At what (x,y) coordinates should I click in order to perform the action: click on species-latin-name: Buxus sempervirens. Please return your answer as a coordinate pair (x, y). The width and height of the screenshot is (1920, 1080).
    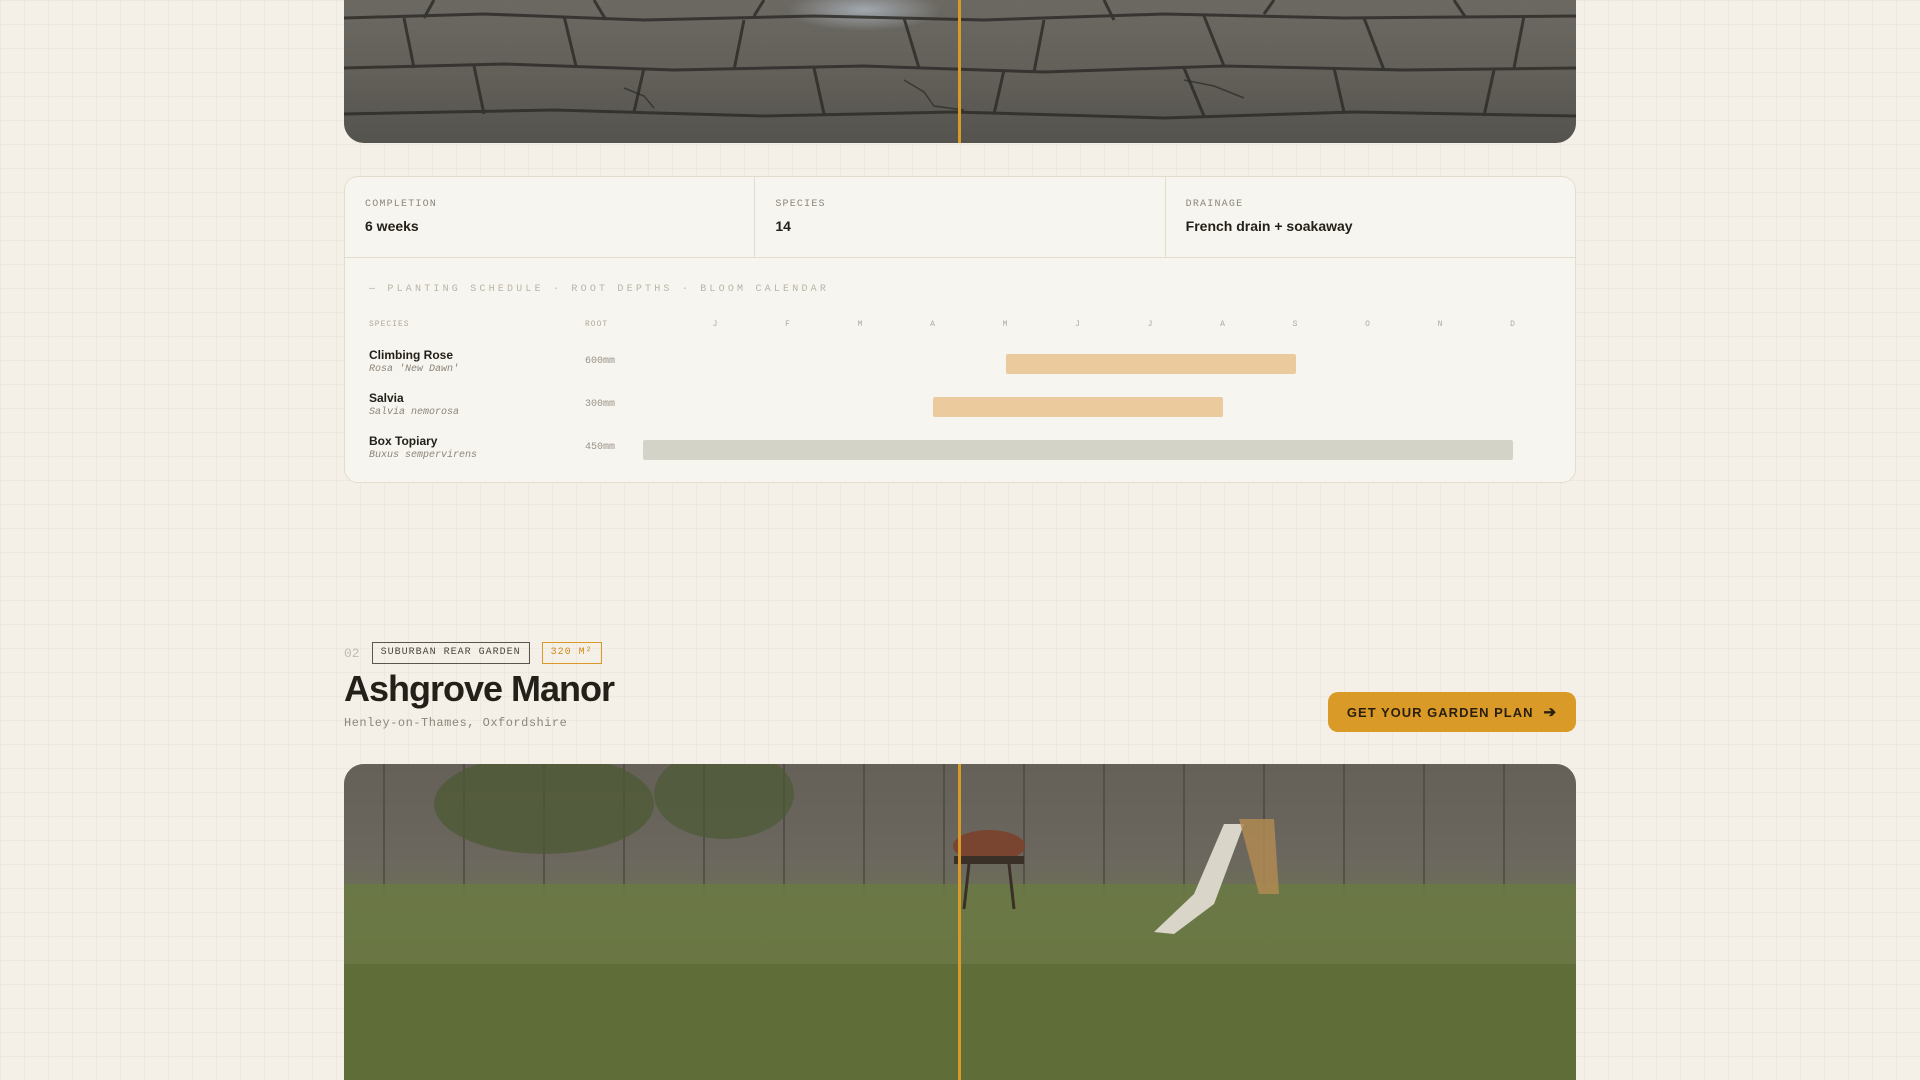
    Looking at the image, I should click on (423, 455).